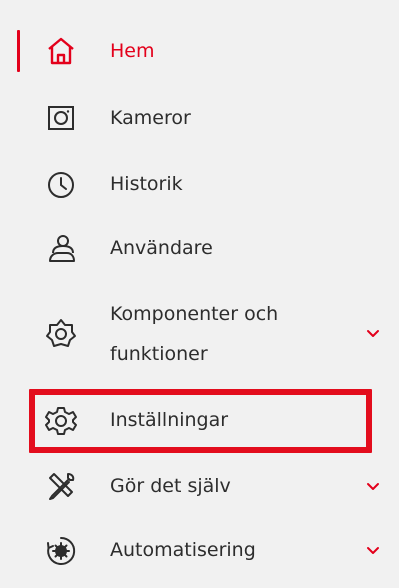 The height and width of the screenshot is (588, 399). I want to click on users-icon, so click(61, 249).